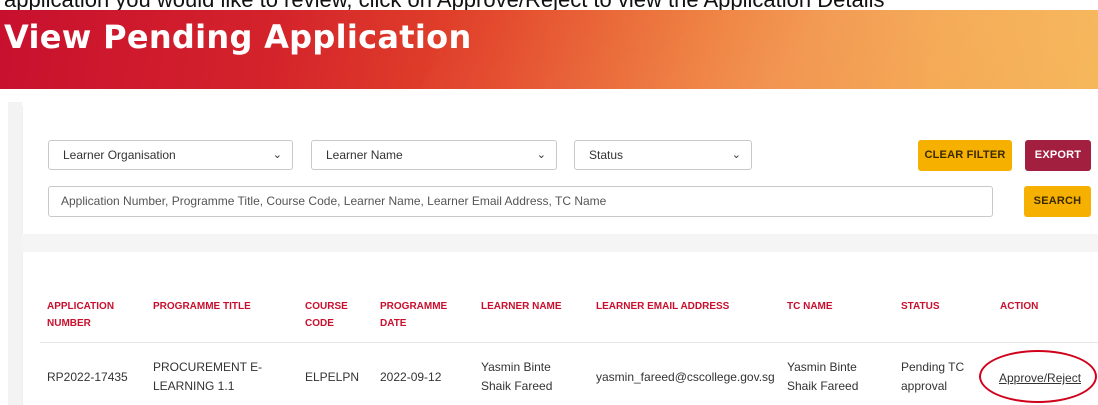 Image resolution: width=1098 pixels, height=405 pixels. Describe the element at coordinates (521, 306) in the screenshot. I see `th-learner-name: LEARNER NAME` at that location.